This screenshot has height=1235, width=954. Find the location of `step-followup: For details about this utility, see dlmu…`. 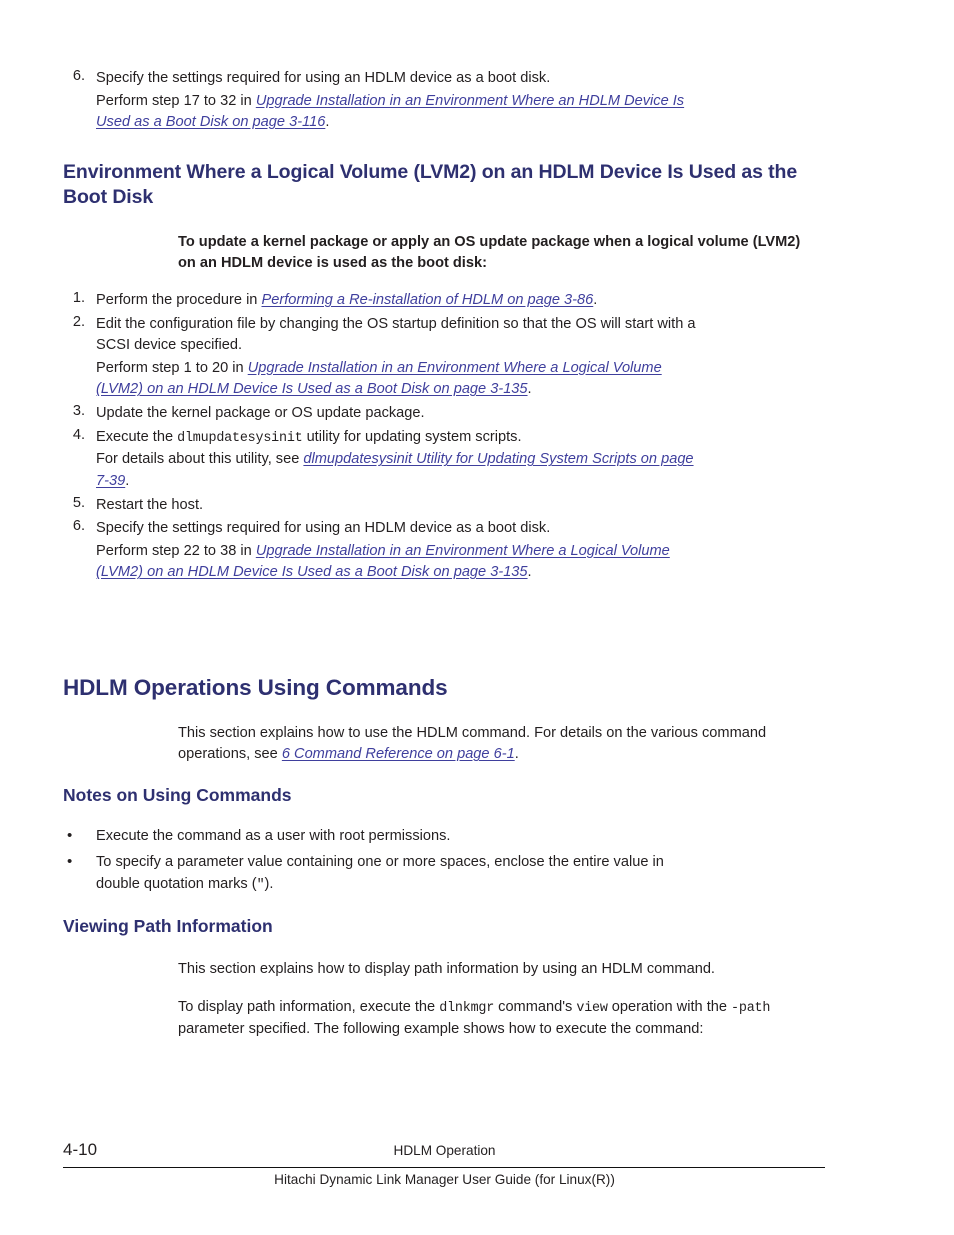

step-followup: For details about this utility, see dlmu… is located at coordinates (395, 470).